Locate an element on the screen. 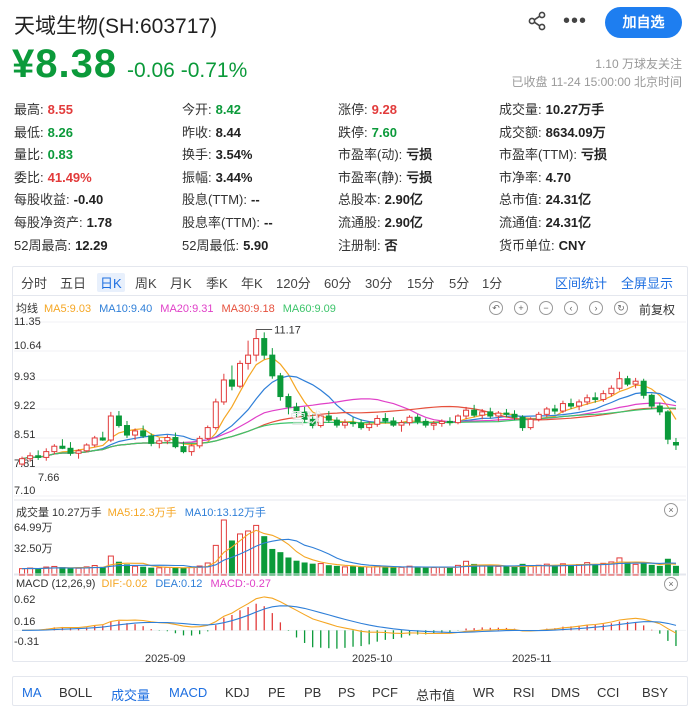 This screenshot has height=710, width=700. indicator-tab: PB is located at coordinates (312, 692).